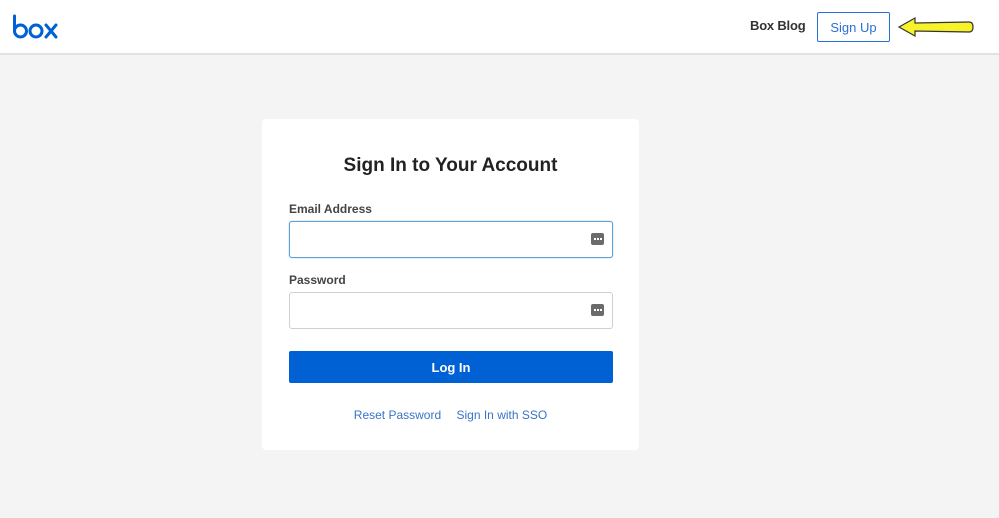 Image resolution: width=999 pixels, height=518 pixels. I want to click on password-field, so click(451, 310).